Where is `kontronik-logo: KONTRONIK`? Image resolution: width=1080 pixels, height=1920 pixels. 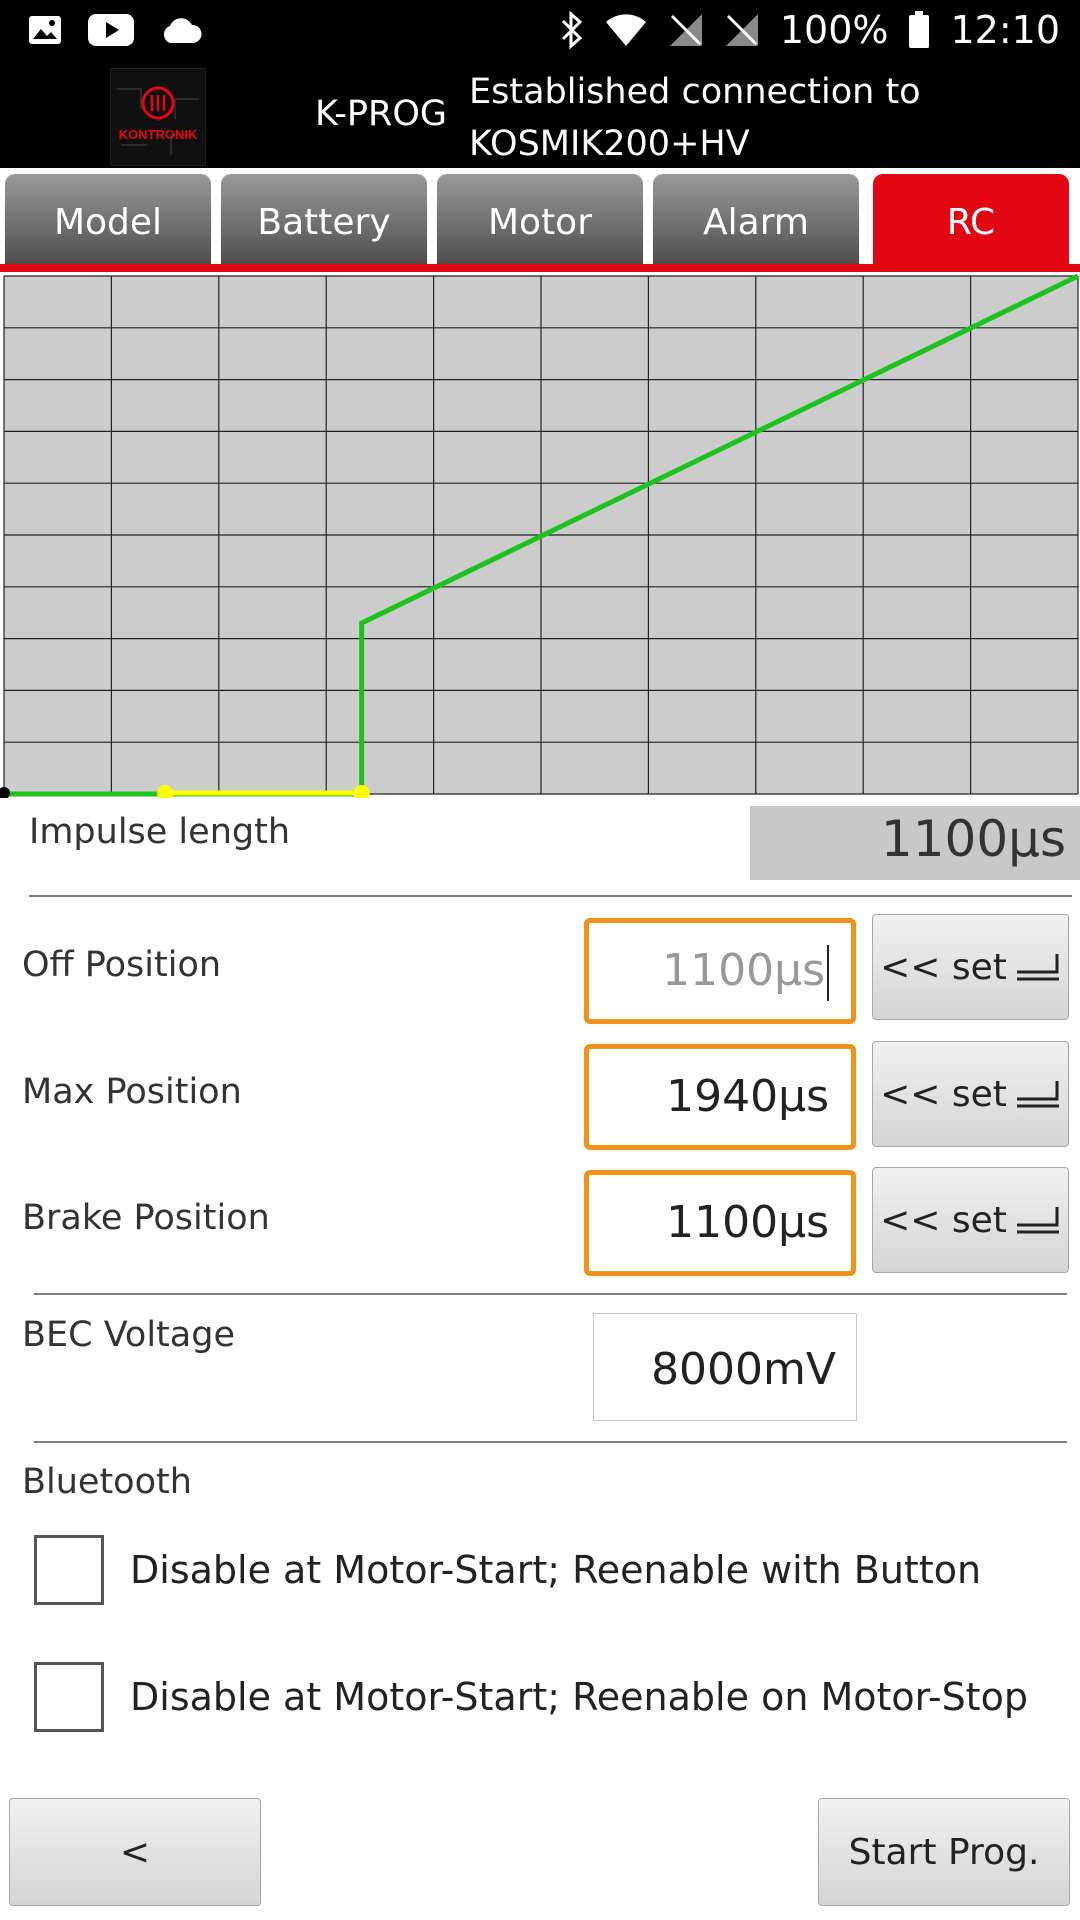
kontronik-logo: KONTRONIK is located at coordinates (158, 117).